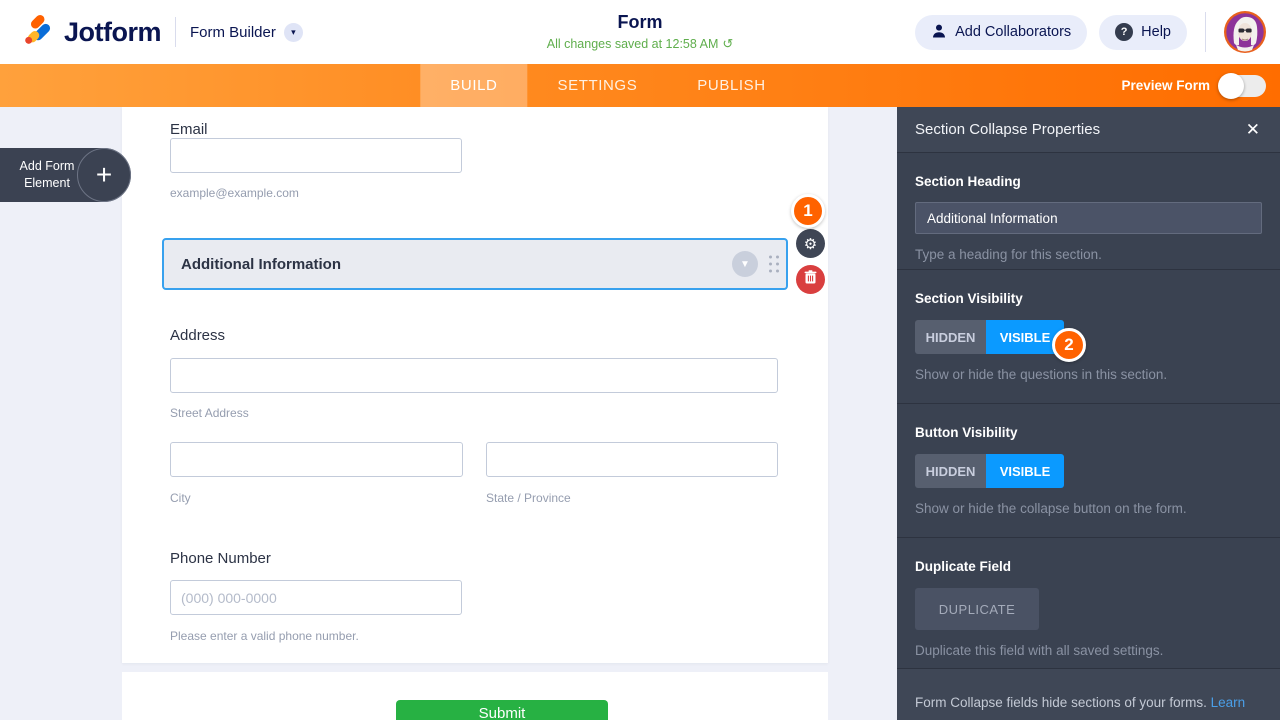 The height and width of the screenshot is (720, 1280). What do you see at coordinates (1097, 32) in the screenshot?
I see `header-right: Add Collaborators ? Help` at bounding box center [1097, 32].